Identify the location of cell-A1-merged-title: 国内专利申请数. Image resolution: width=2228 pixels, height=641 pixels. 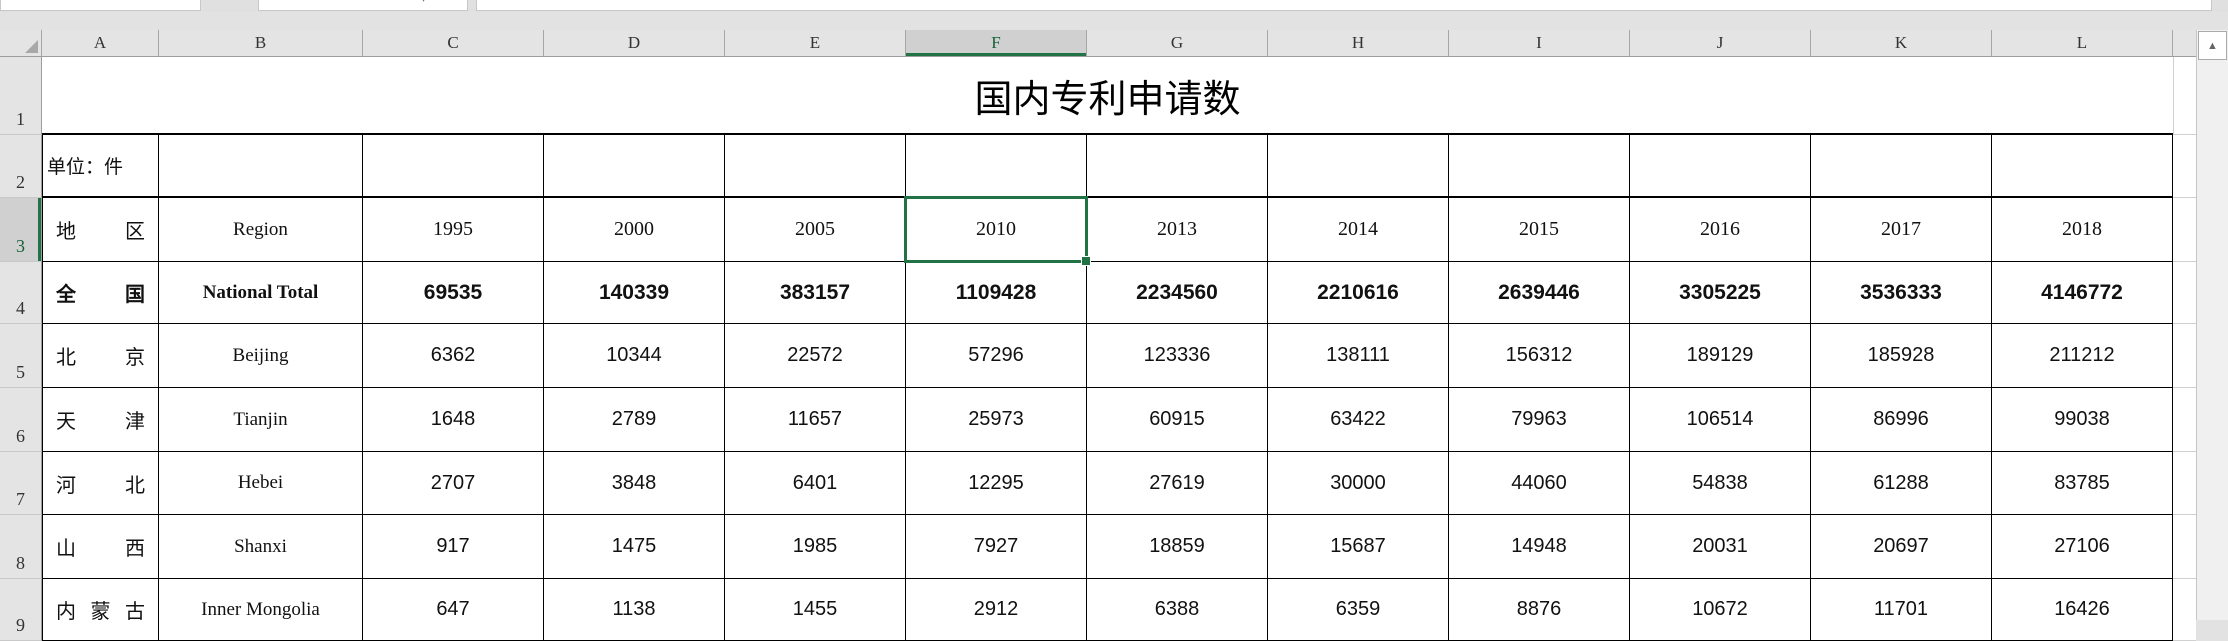
(1107, 96).